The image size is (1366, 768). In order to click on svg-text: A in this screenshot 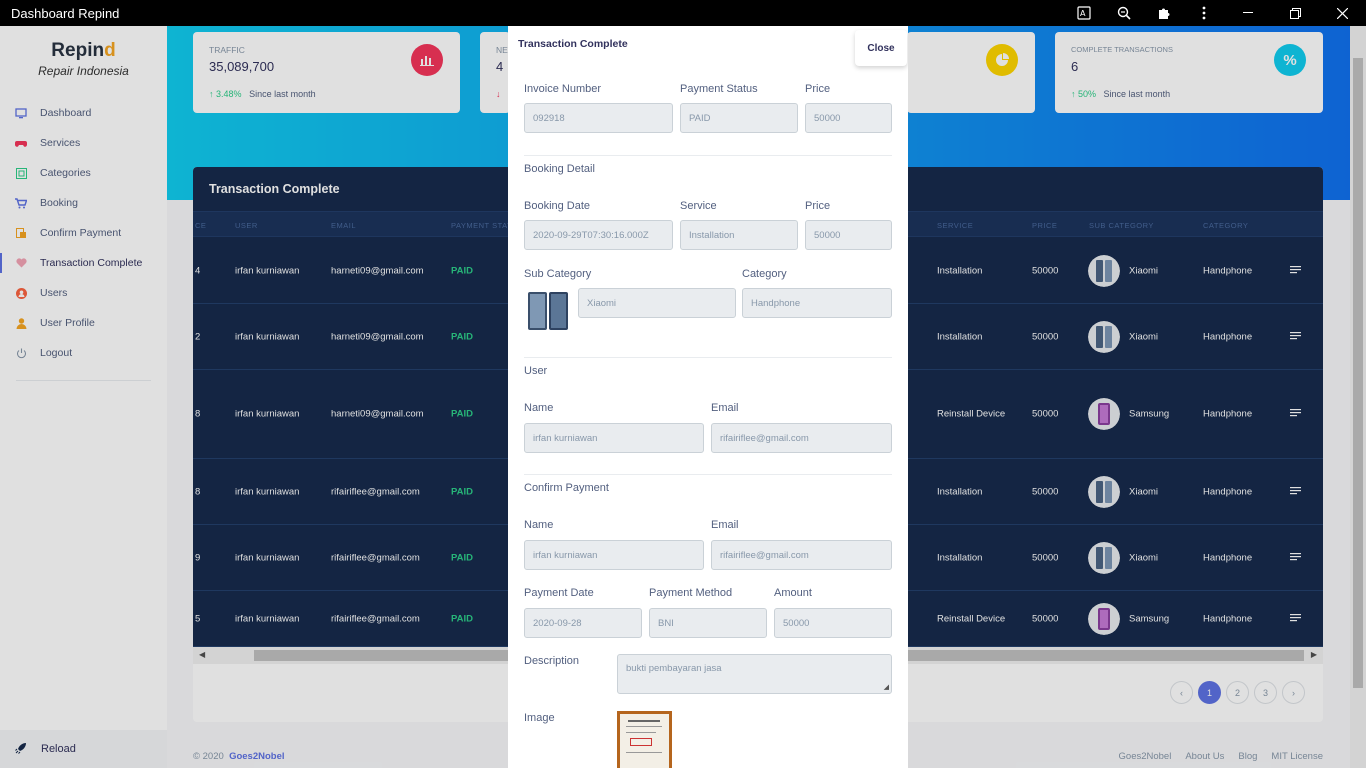, I will do `click(1083, 13)`.